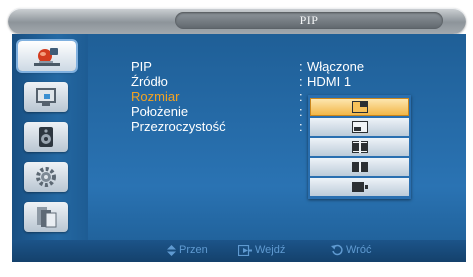 This screenshot has height=277, width=473. What do you see at coordinates (141, 67) in the screenshot?
I see `menu-label-pip: PIP` at bounding box center [141, 67].